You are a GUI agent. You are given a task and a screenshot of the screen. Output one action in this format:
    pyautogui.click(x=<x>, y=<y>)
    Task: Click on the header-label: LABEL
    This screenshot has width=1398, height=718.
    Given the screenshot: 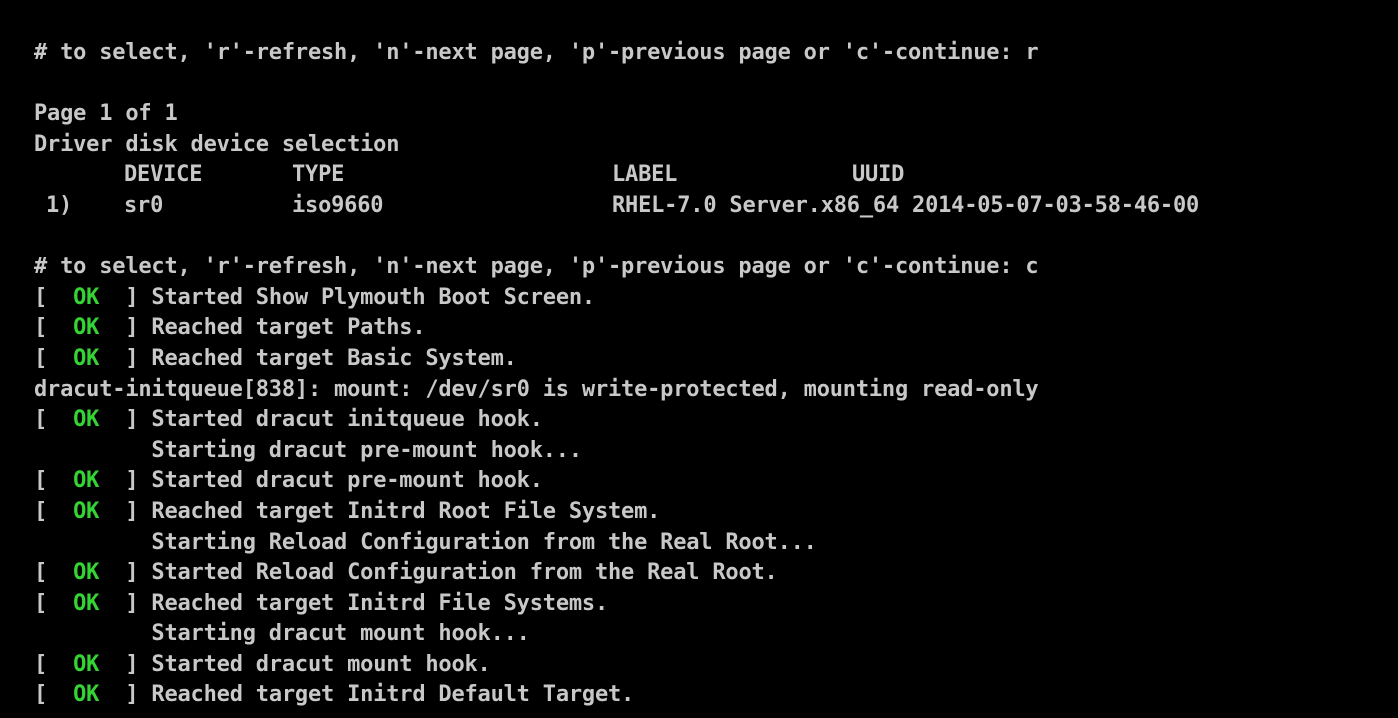 What is the action you would take?
    pyautogui.click(x=645, y=175)
    